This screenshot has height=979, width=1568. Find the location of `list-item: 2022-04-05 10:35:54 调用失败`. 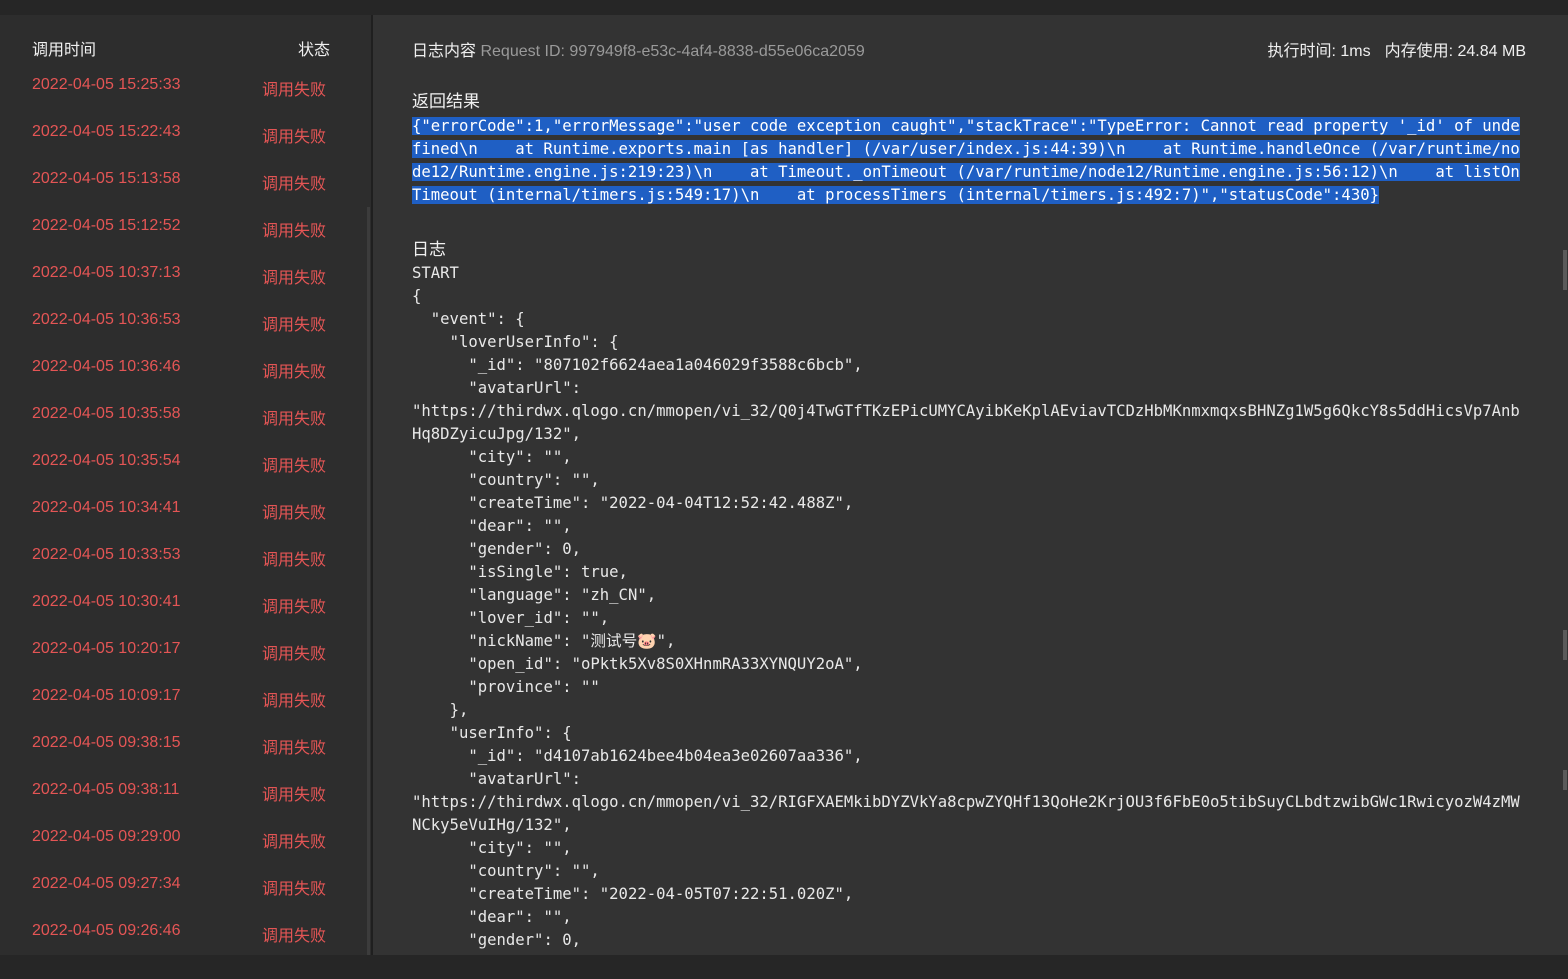

list-item: 2022-04-05 10:35:54 调用失败 is located at coordinates (182, 461).